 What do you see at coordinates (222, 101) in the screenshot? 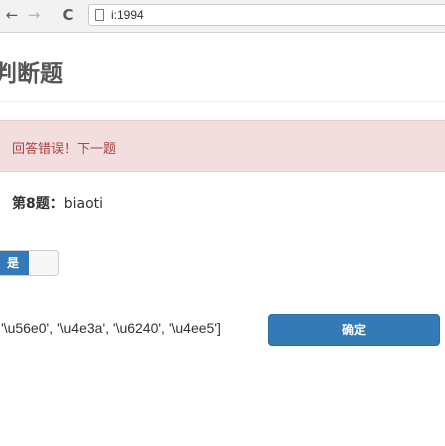
I see `divider` at bounding box center [222, 101].